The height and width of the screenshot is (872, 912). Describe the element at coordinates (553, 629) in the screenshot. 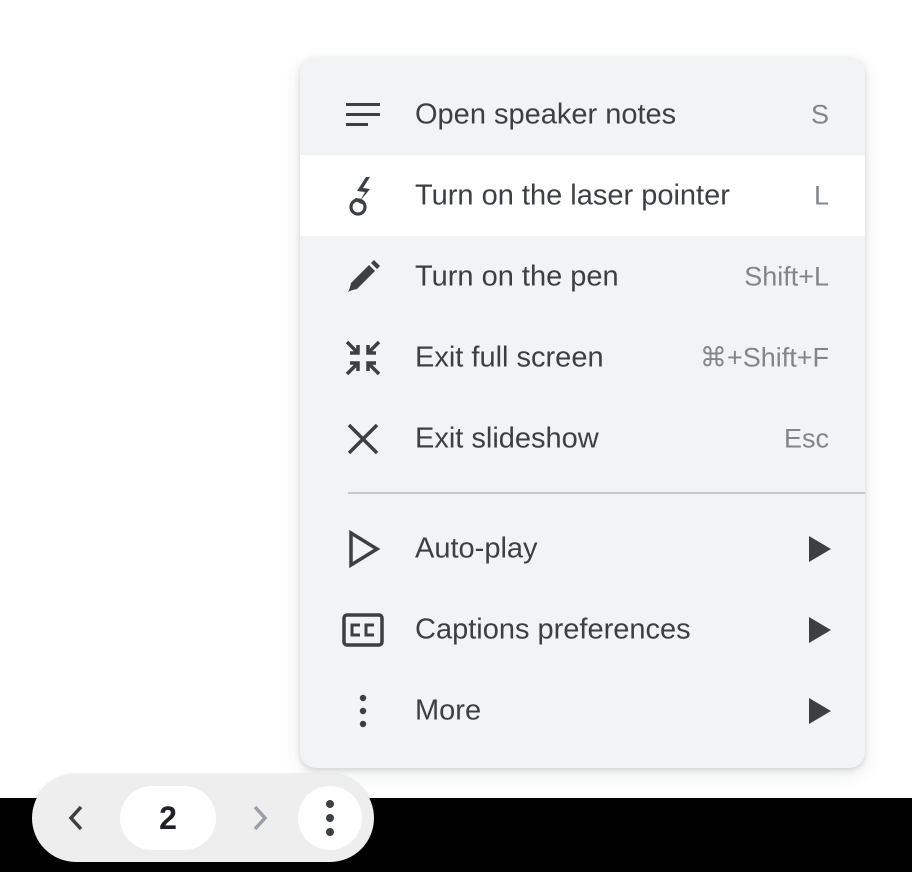

I see `menu-item-label: Captions preferences` at that location.